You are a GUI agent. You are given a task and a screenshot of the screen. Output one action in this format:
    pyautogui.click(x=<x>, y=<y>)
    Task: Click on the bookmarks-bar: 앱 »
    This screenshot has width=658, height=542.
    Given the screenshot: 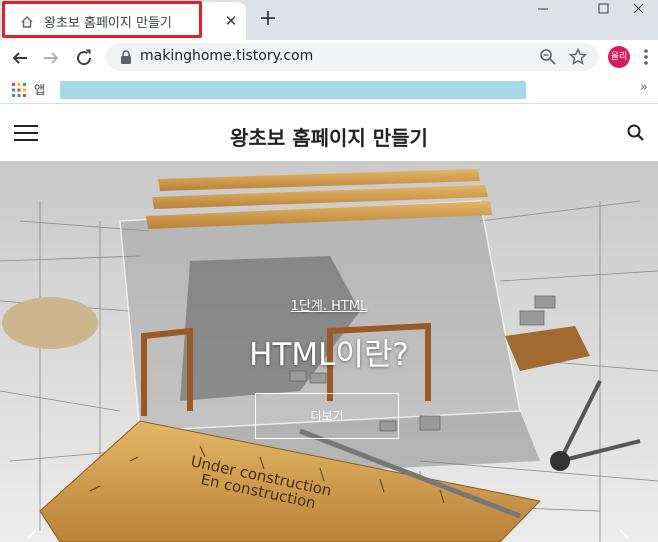 What is the action you would take?
    pyautogui.click(x=329, y=90)
    